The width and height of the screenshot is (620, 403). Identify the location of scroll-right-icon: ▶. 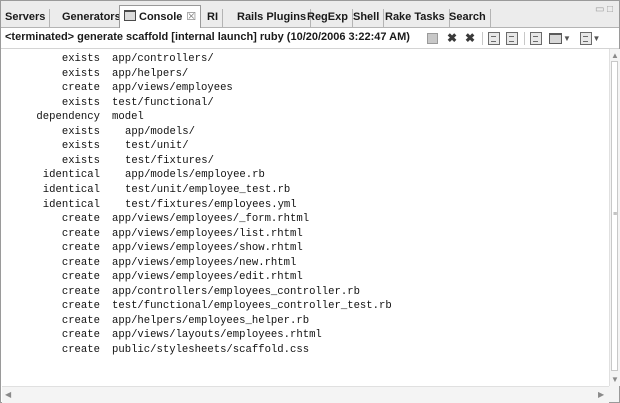
(601, 394).